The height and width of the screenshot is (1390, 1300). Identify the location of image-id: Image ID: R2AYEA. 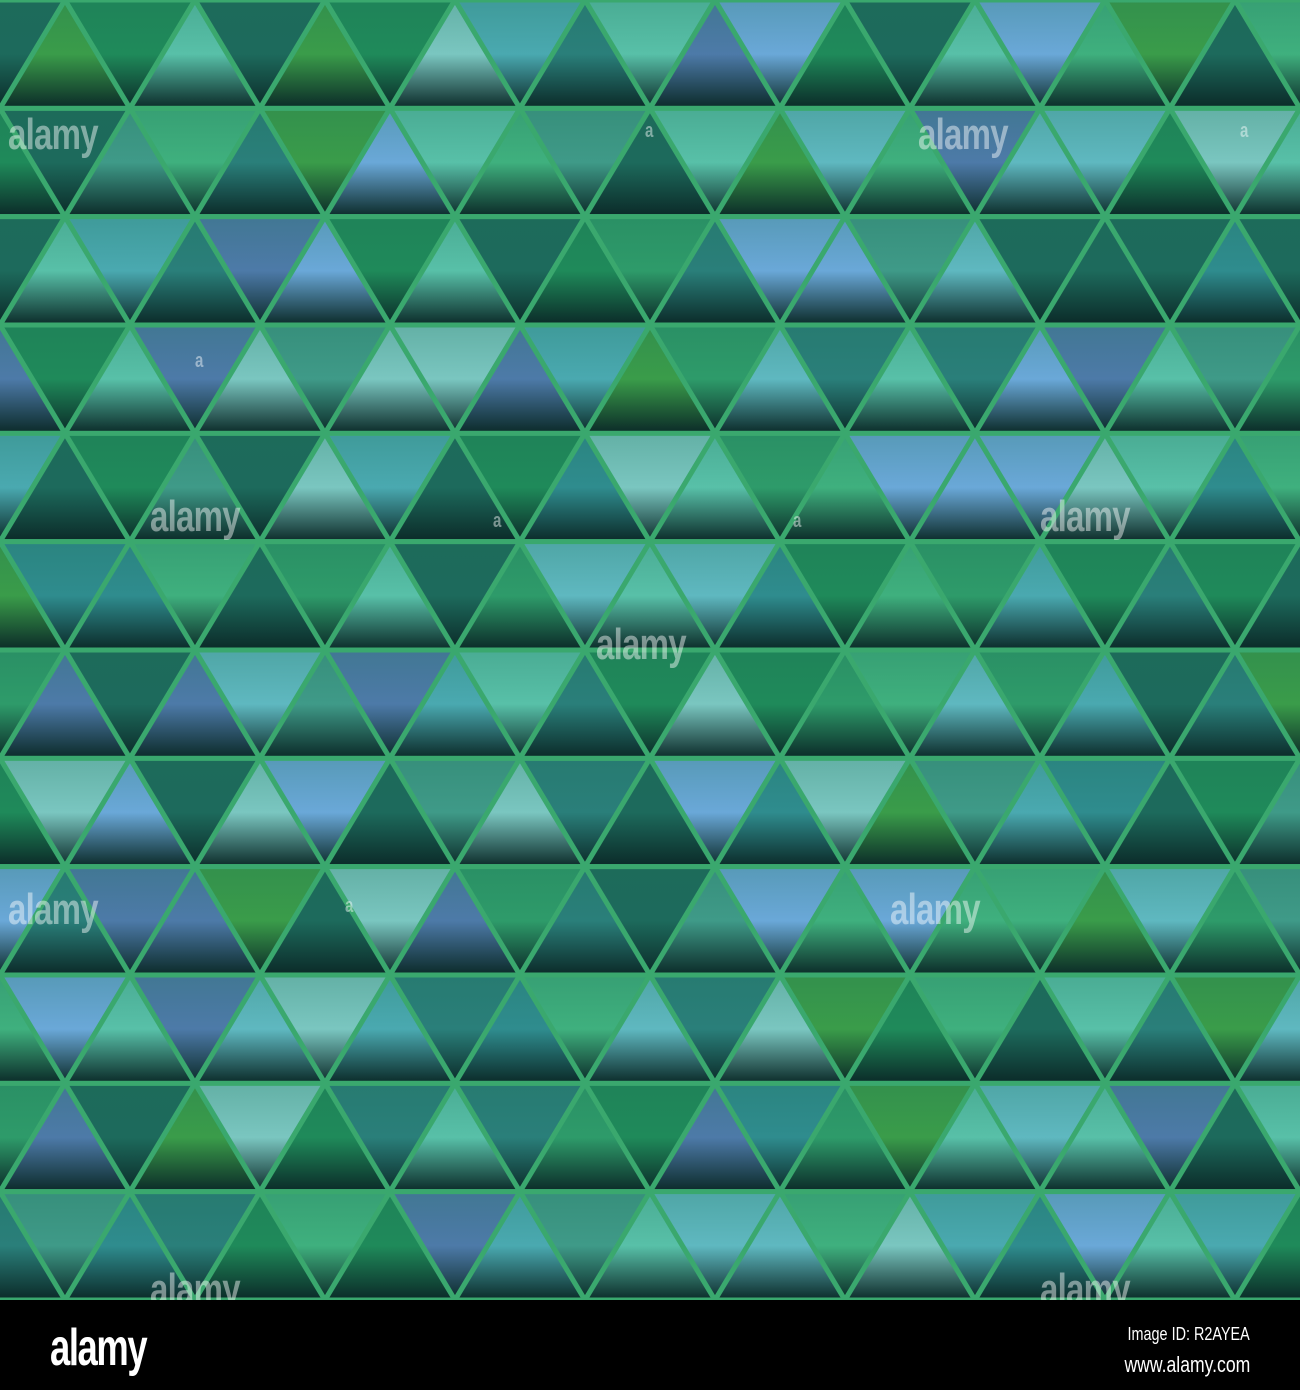
(1188, 1334).